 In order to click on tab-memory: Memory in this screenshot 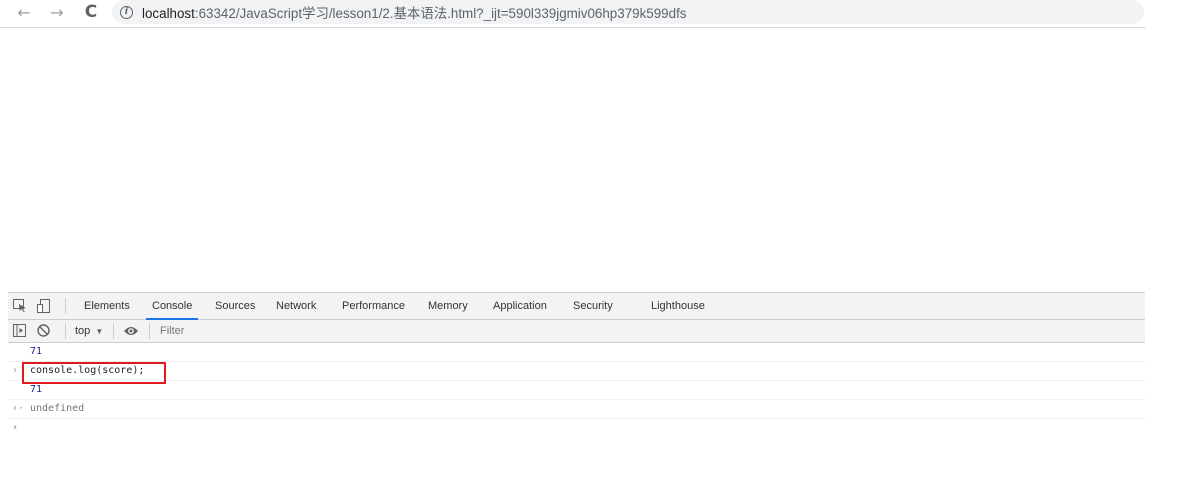, I will do `click(448, 306)`.